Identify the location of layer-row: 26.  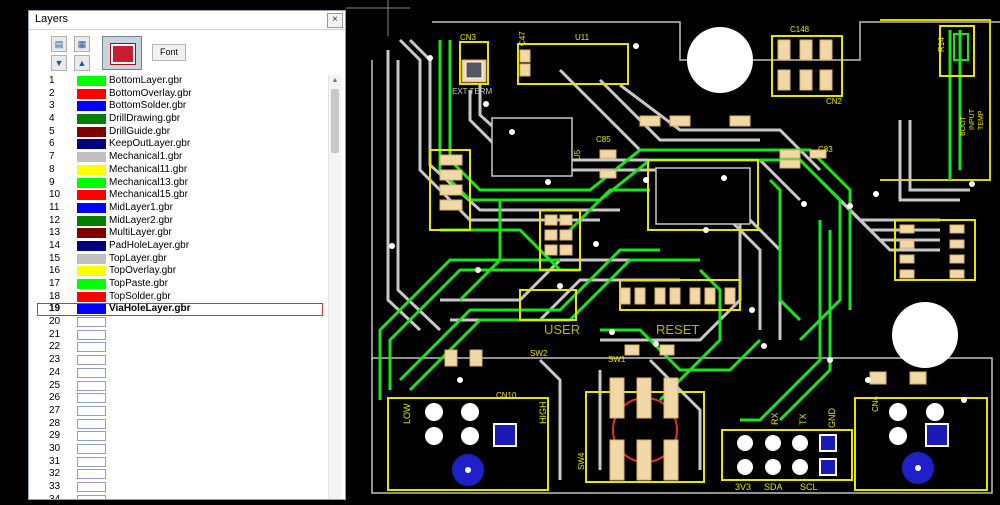
(180, 398).